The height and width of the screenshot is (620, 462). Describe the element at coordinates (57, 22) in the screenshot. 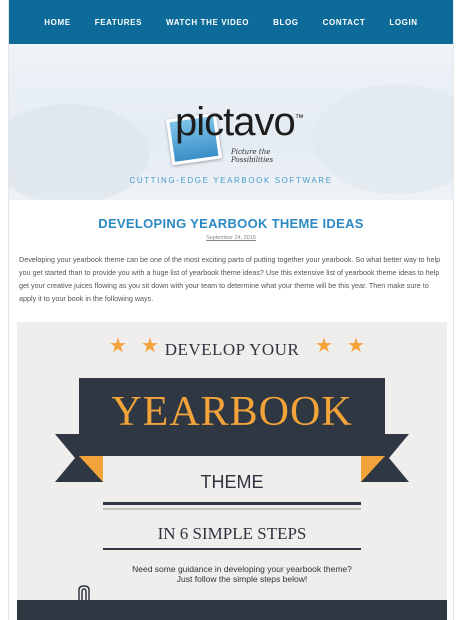

I see `nav-home: HOME` at that location.